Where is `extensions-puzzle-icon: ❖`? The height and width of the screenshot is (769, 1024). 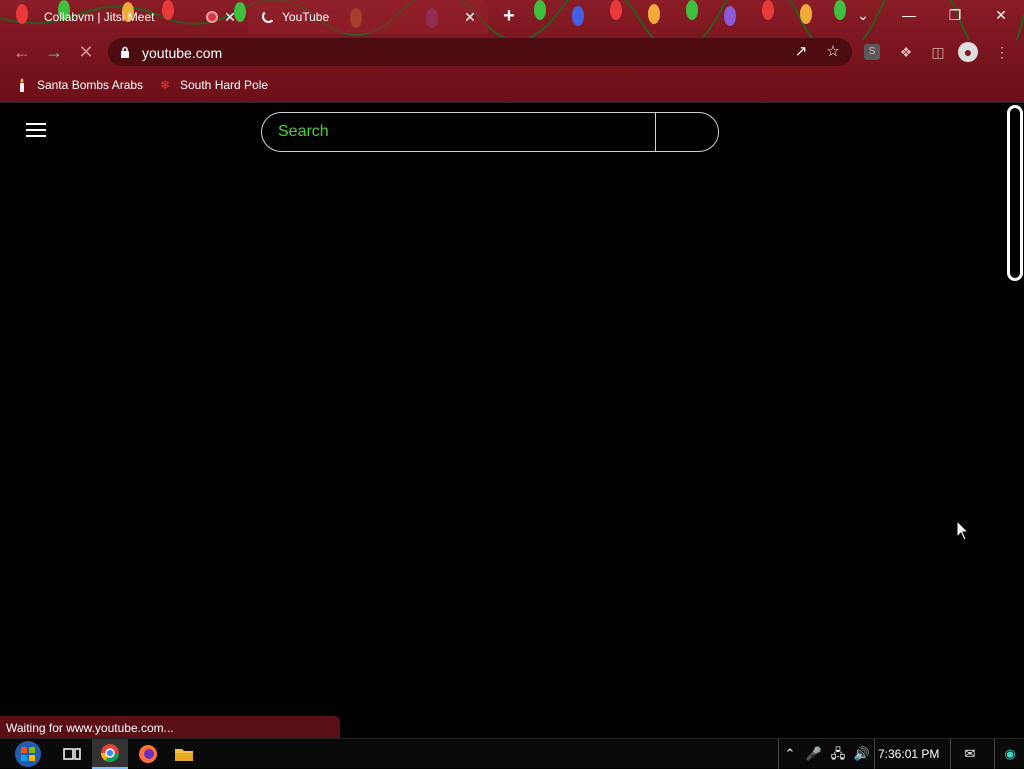
extensions-puzzle-icon: ❖ is located at coordinates (906, 52).